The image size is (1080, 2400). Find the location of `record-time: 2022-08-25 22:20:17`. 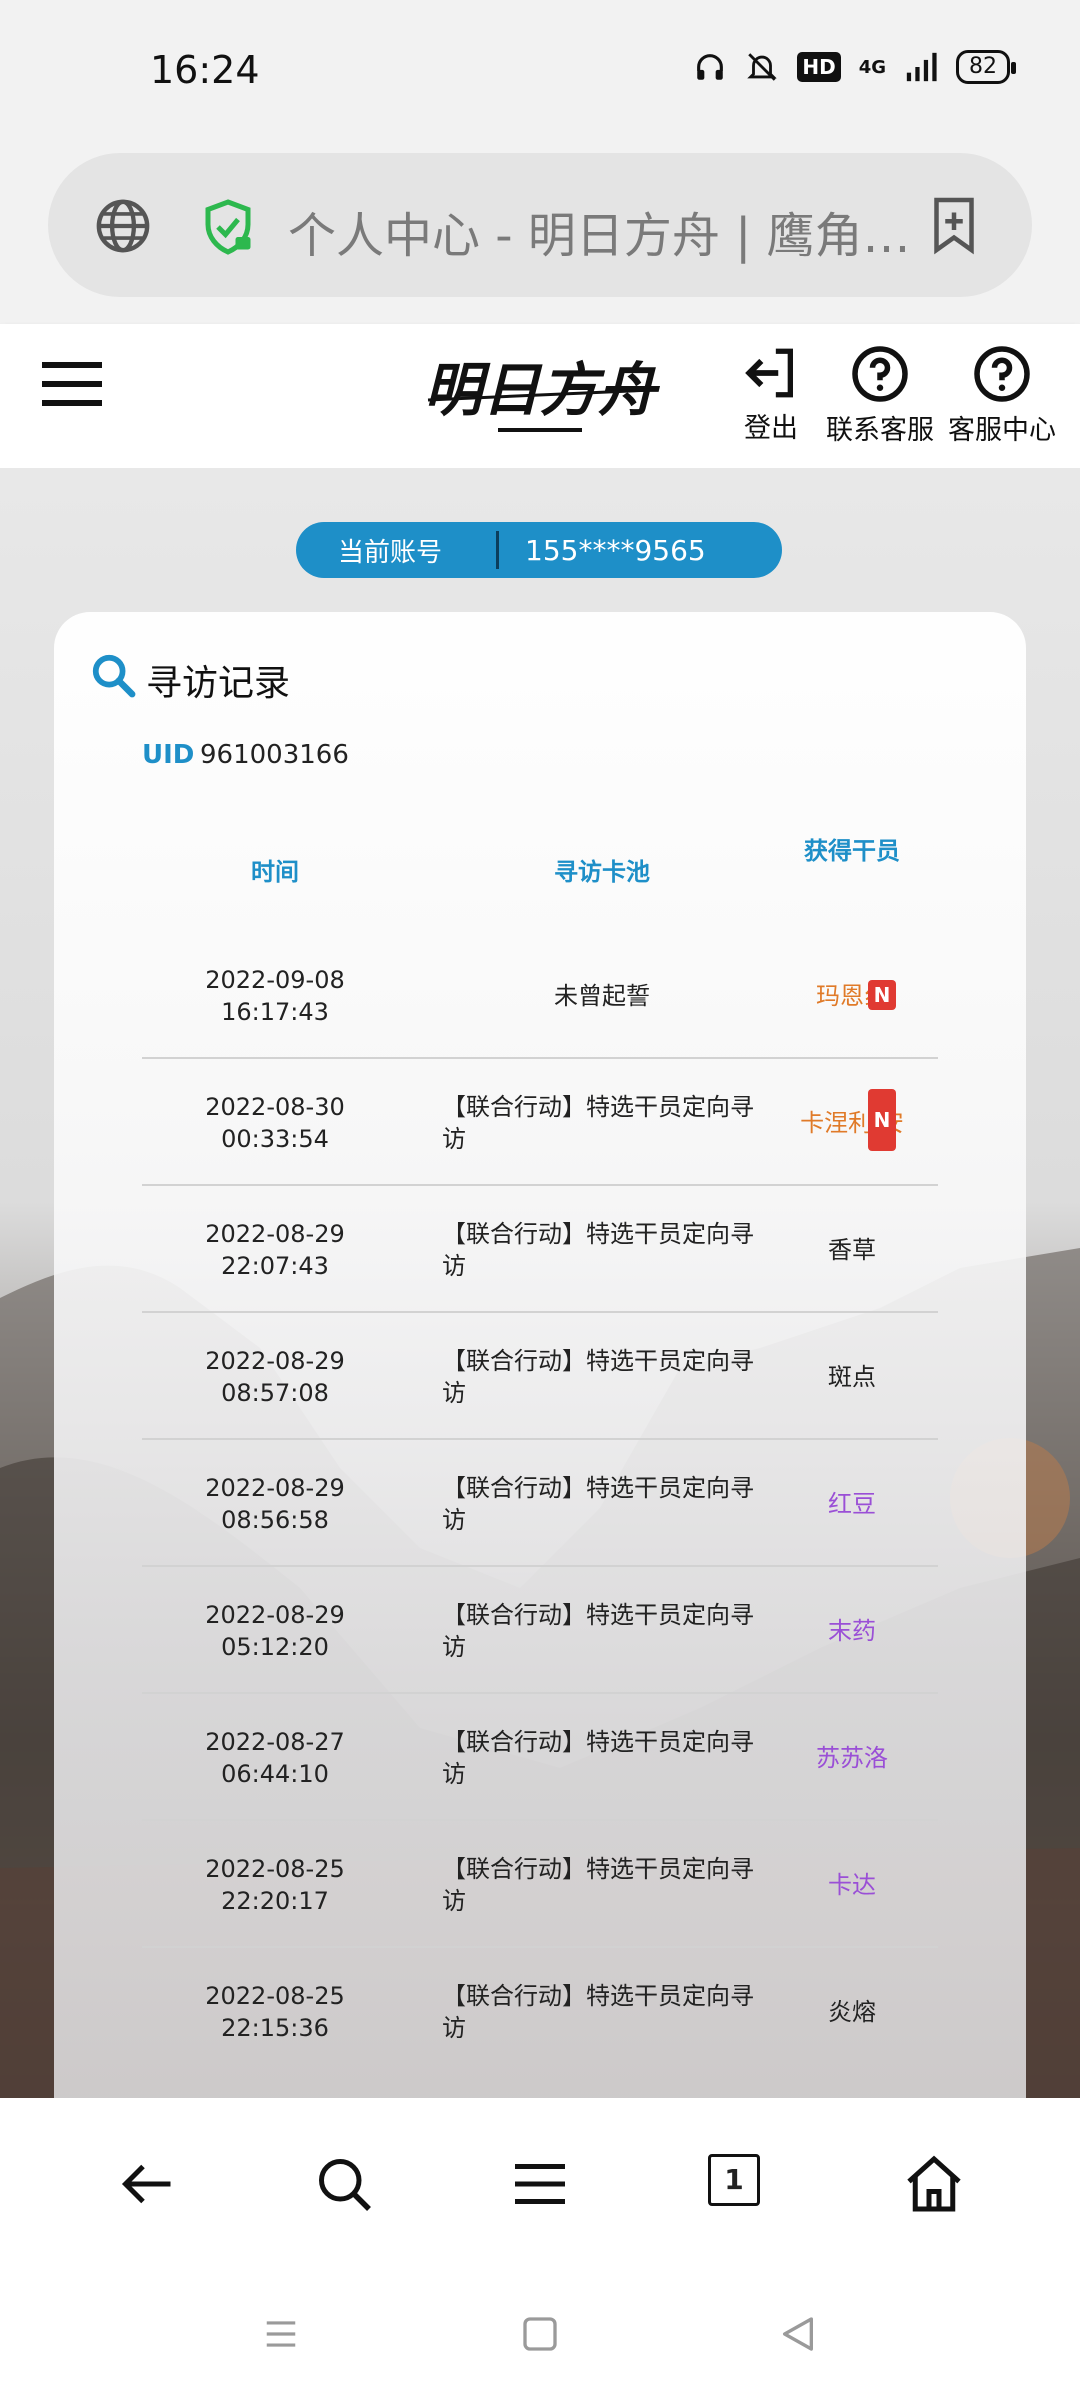

record-time: 2022-08-25 22:20:17 is located at coordinates (275, 1885).